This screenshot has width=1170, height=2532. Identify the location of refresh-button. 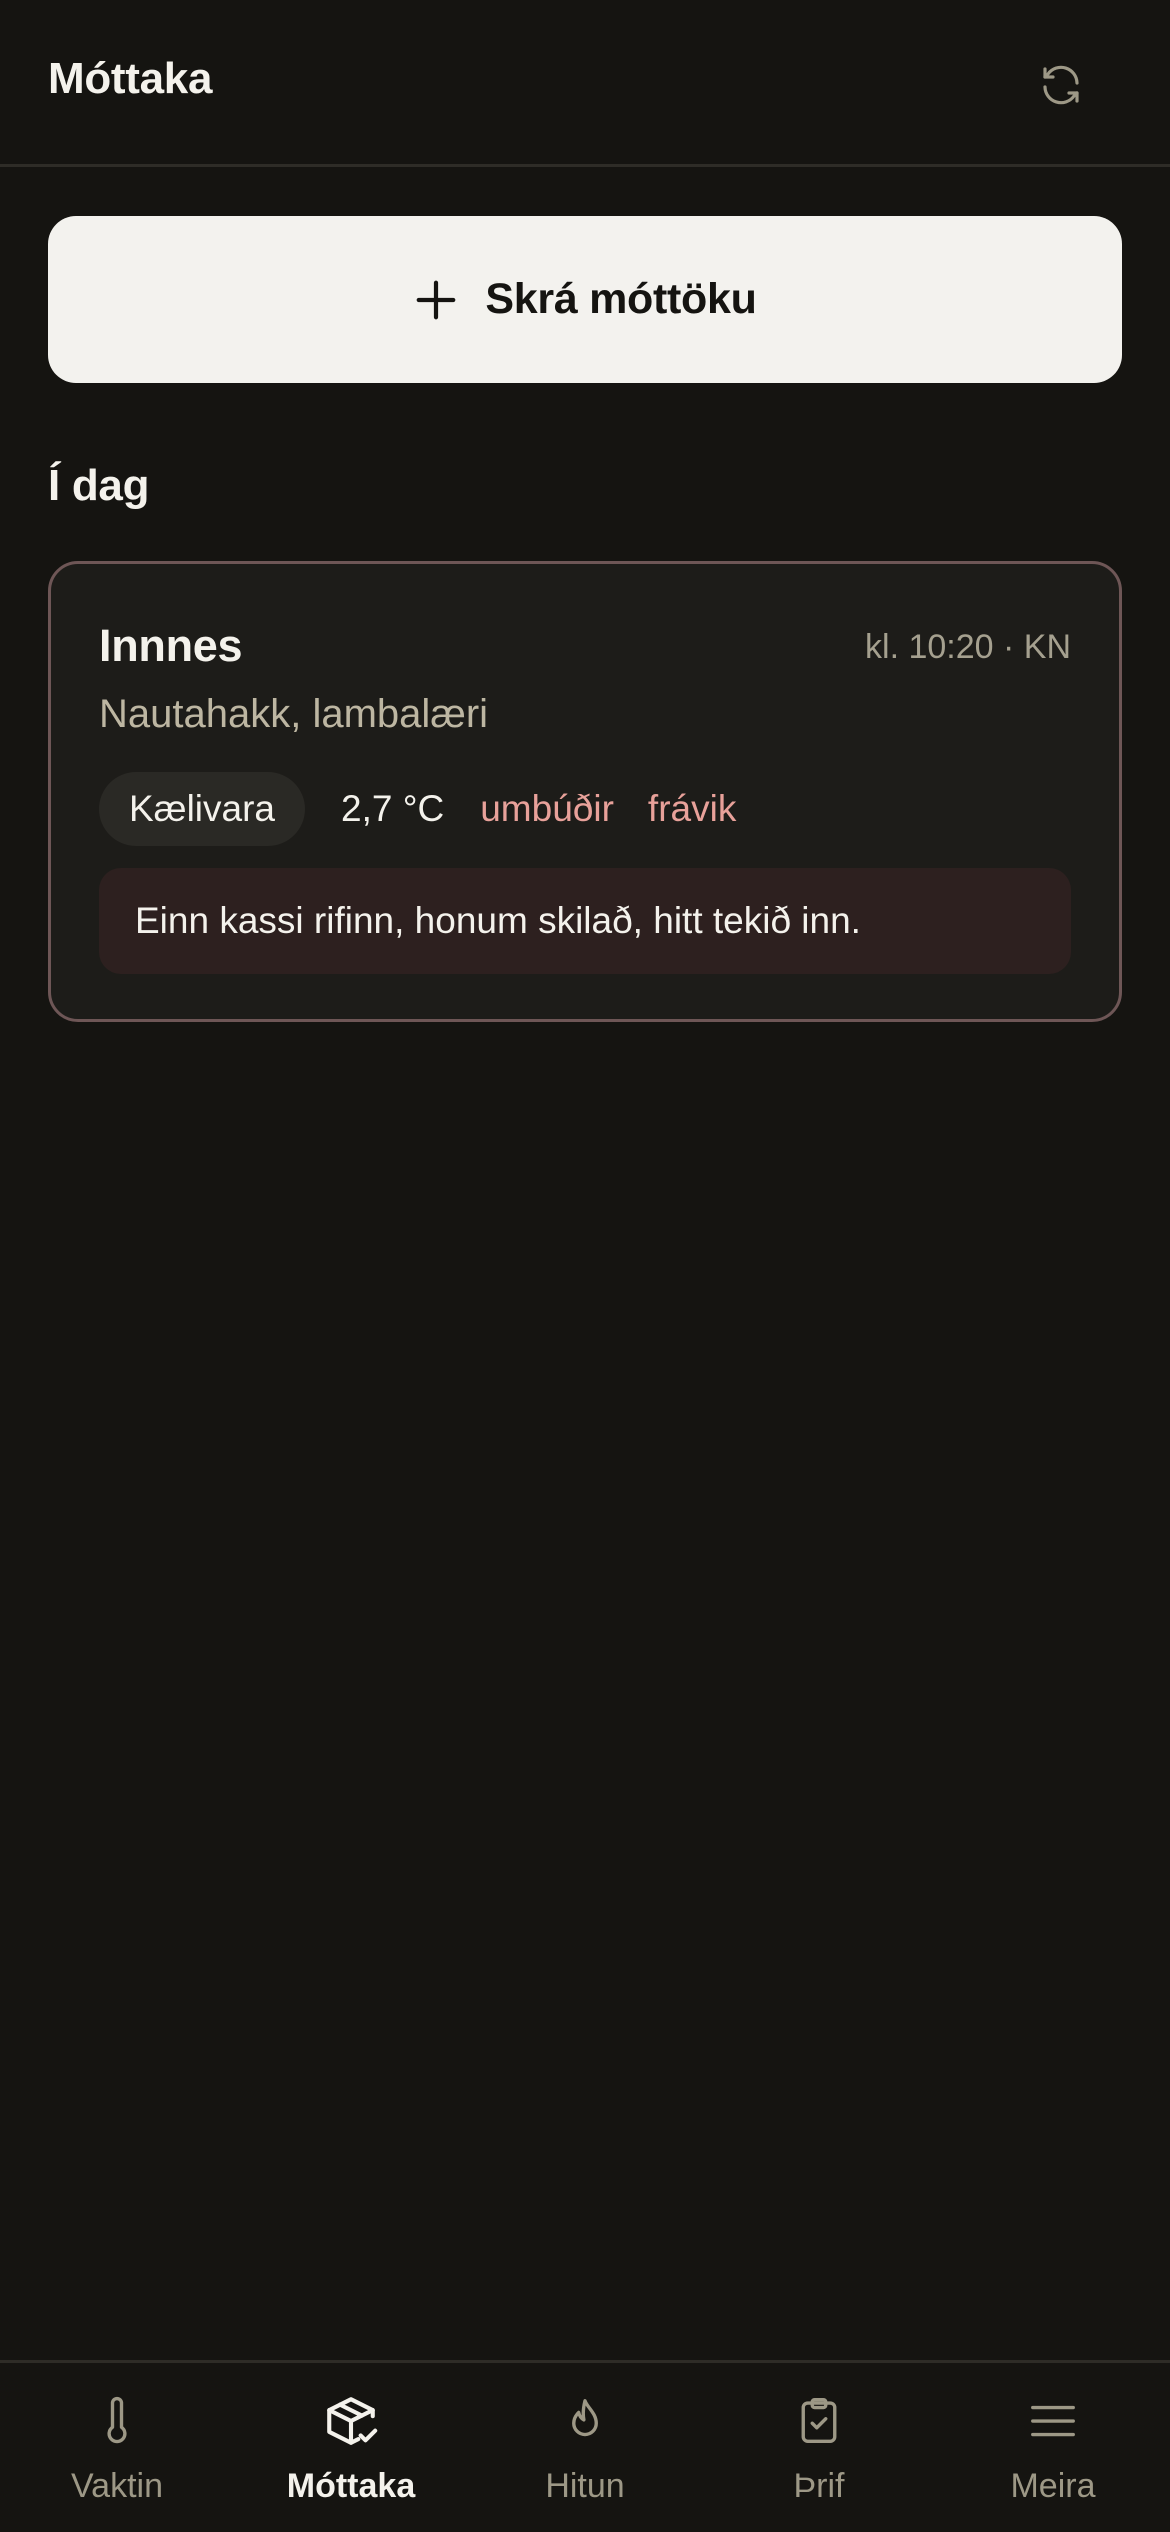
(1061, 85).